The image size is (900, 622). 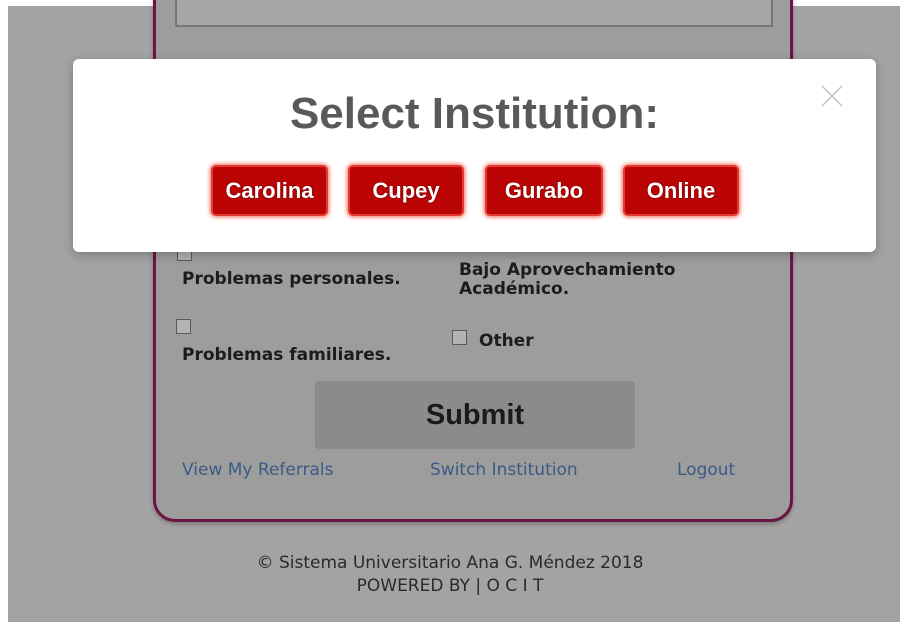 What do you see at coordinates (4, 311) in the screenshot?
I see `left-strip` at bounding box center [4, 311].